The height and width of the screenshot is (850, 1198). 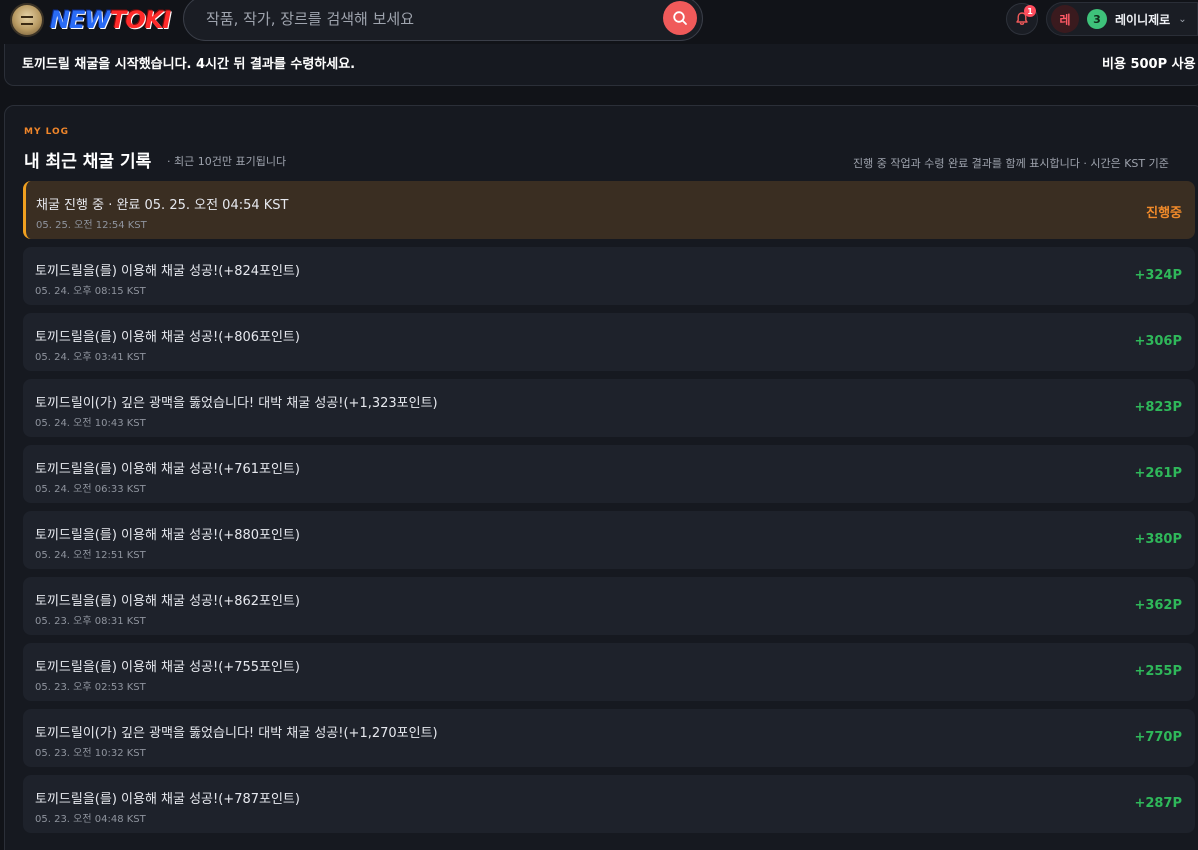 What do you see at coordinates (1158, 341) in the screenshot?
I see `log-item-points: +306P` at bounding box center [1158, 341].